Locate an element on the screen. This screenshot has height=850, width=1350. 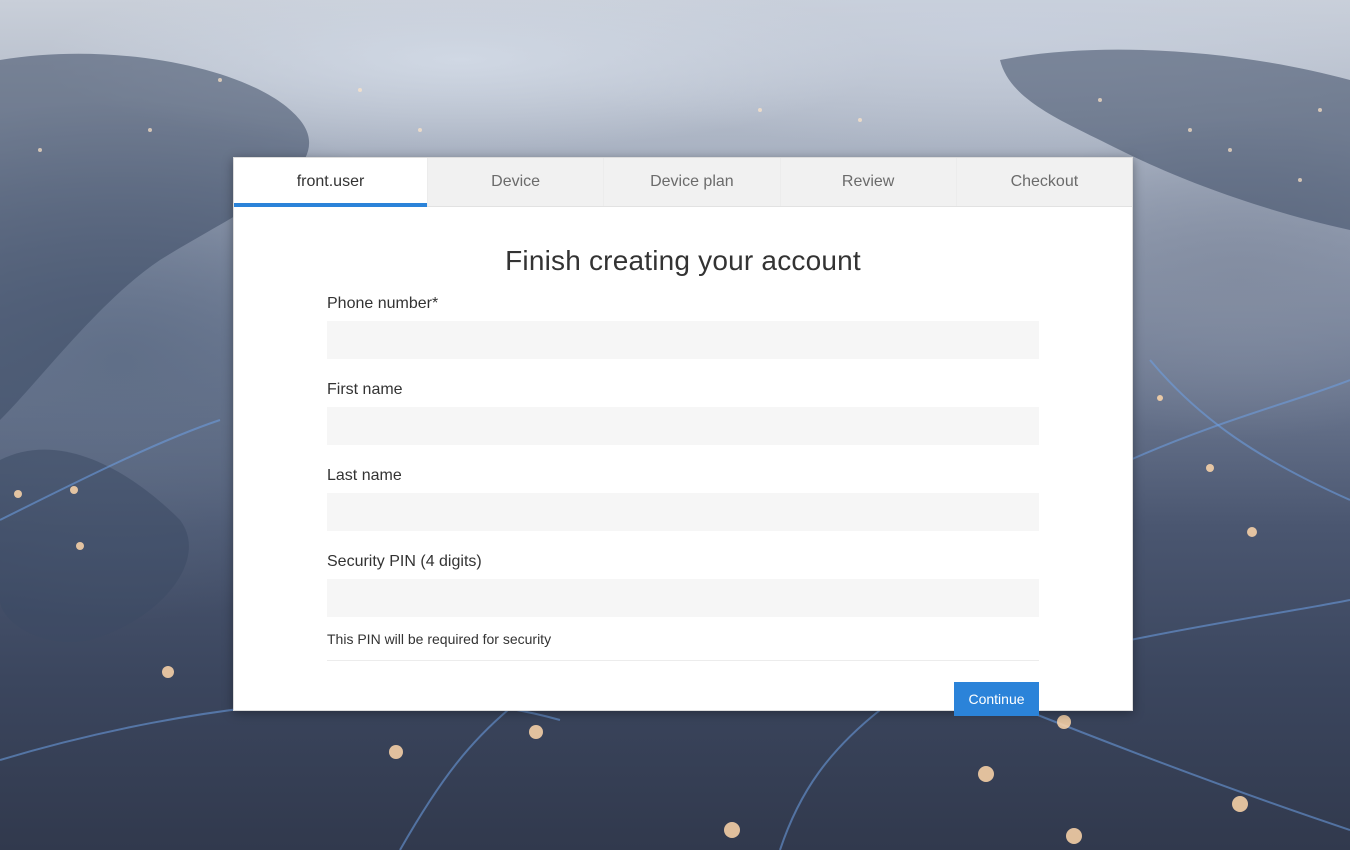
tab-device-plan: Device plan is located at coordinates (692, 182).